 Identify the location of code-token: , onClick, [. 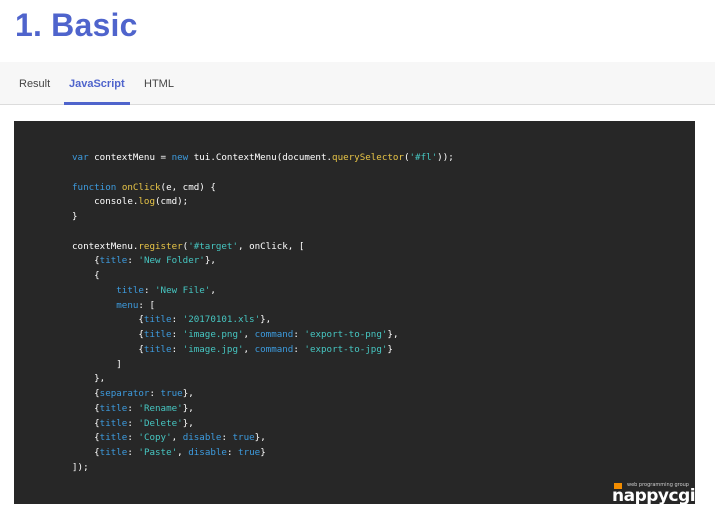
(271, 246).